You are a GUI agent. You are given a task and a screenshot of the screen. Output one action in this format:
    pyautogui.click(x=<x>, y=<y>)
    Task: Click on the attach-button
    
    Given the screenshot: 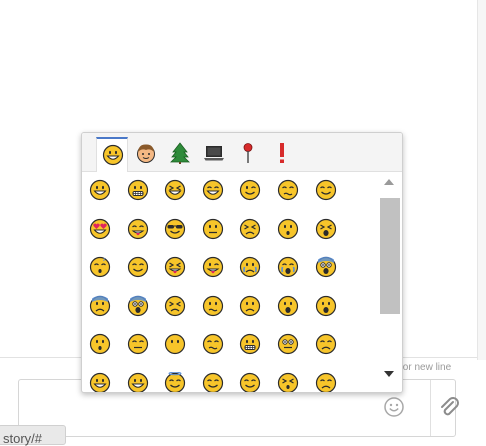 What is the action you would take?
    pyautogui.click(x=449, y=408)
    